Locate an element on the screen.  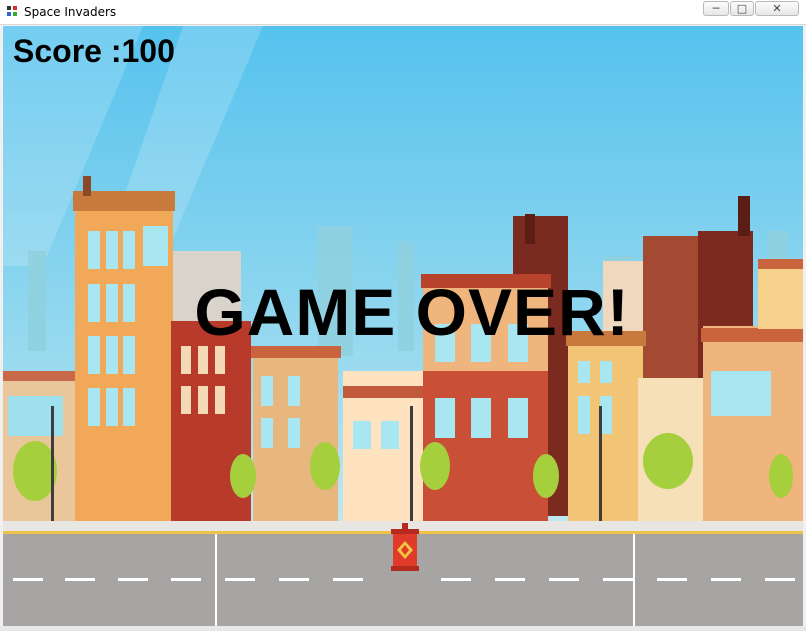
game-over-message: GAME OVER! is located at coordinates (412, 312).